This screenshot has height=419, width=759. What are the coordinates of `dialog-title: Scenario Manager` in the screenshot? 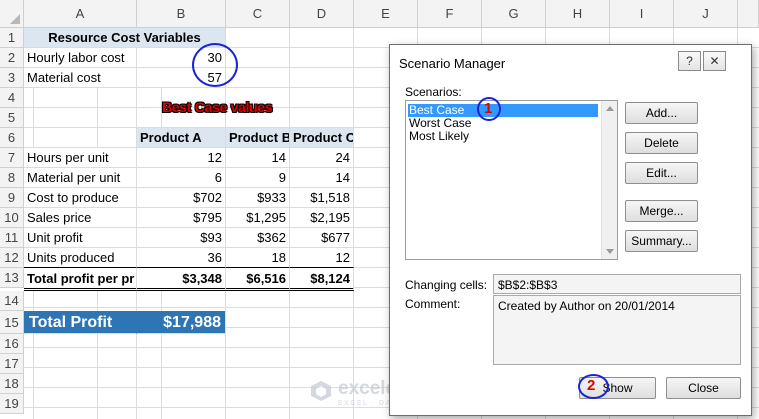 It's located at (452, 63).